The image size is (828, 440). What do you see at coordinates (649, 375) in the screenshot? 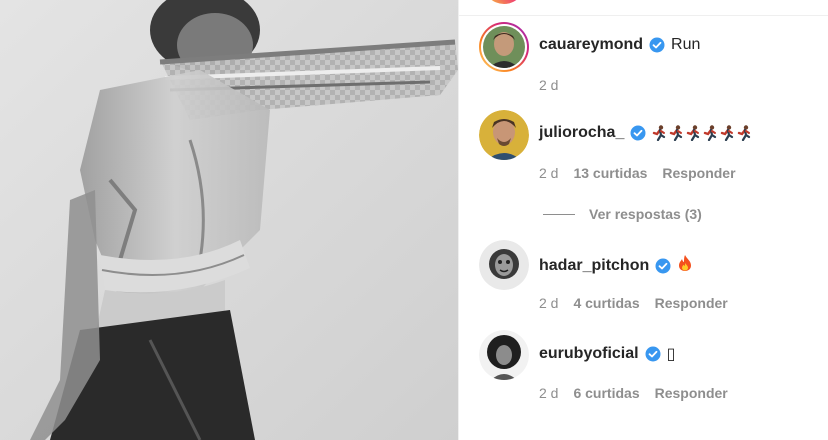
I see `comment-item: eurubyoficial ▯ 2 d 6 curtidas Responder` at bounding box center [649, 375].